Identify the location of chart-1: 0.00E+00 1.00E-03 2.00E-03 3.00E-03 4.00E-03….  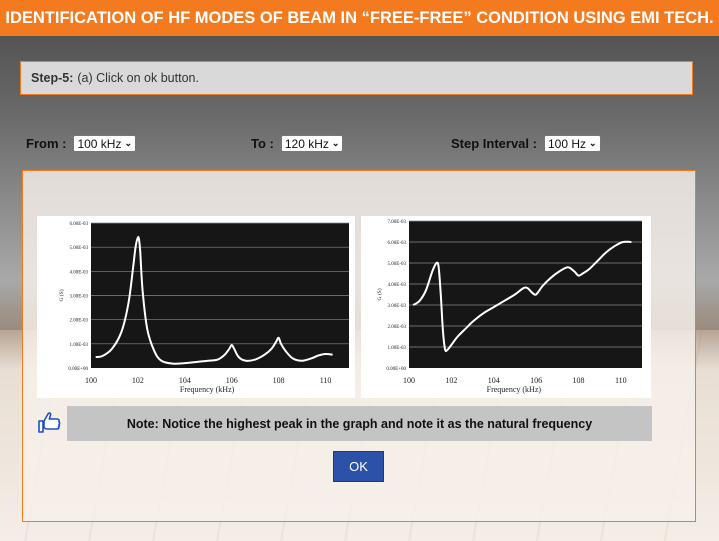
(203, 308).